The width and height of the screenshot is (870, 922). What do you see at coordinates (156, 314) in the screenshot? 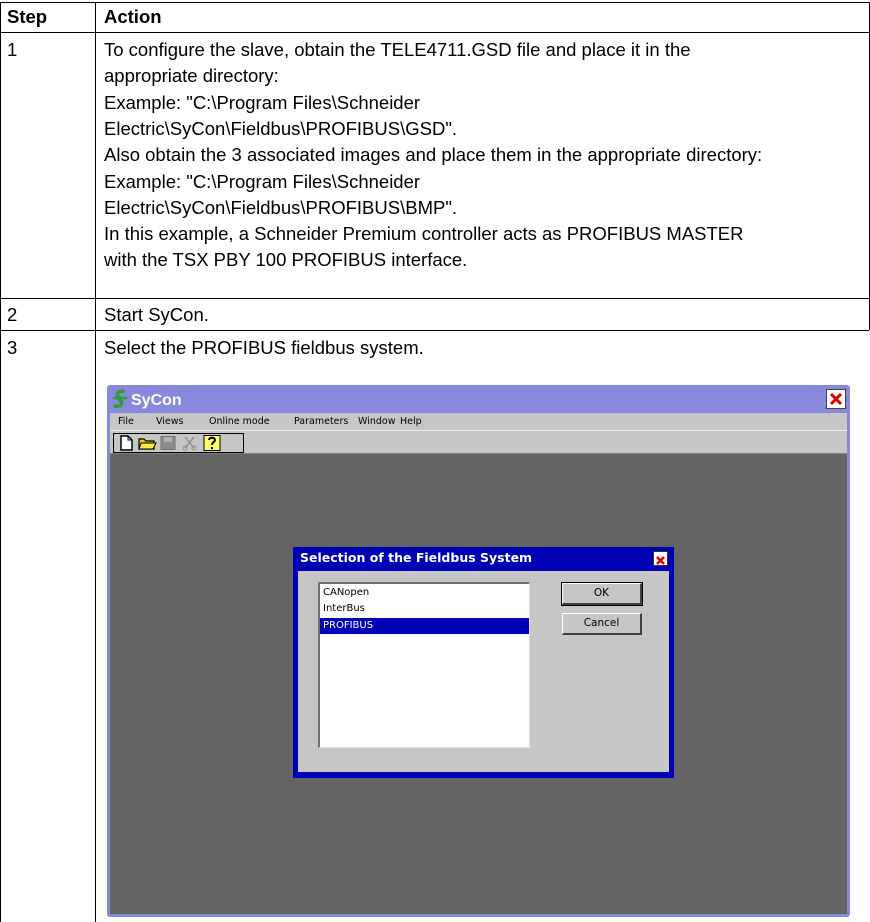
I see `step-2-text: Start SyCon.` at bounding box center [156, 314].